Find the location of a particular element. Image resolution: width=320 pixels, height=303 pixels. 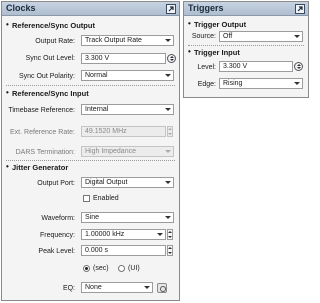

trigger-output-header: • Trigger Output is located at coordinates (246, 24).